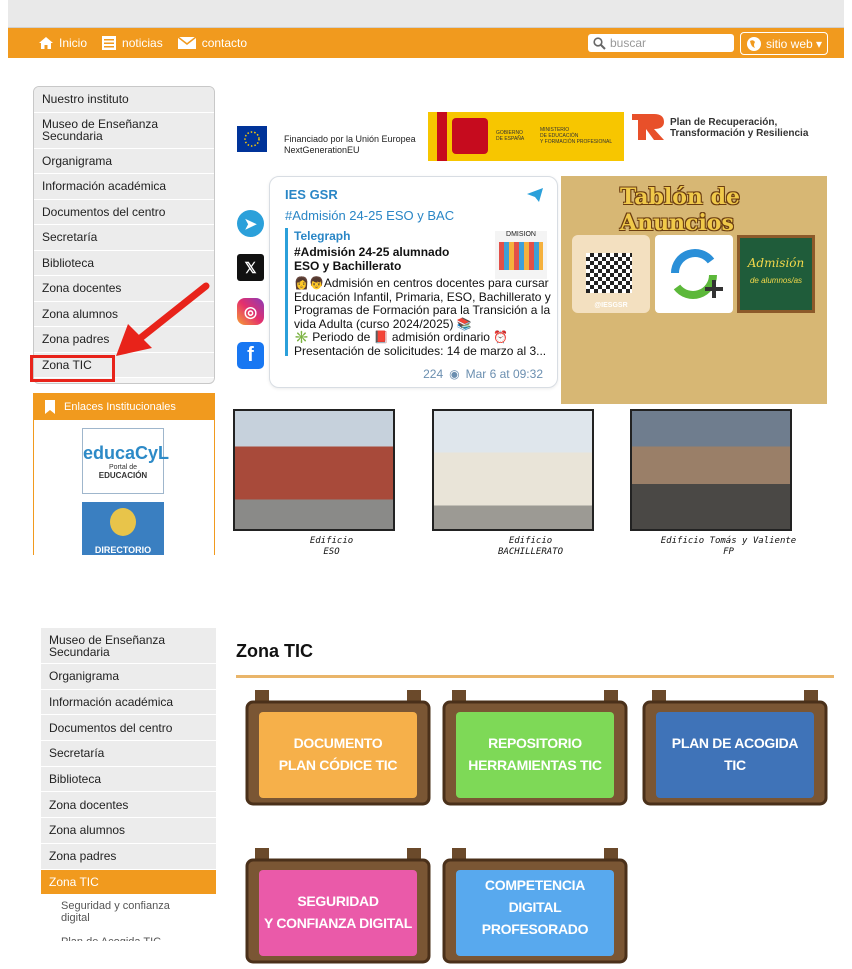 The image size is (852, 969). Describe the element at coordinates (123, 550) in the screenshot. I see `directorio-label: DIRECTORIO` at that location.